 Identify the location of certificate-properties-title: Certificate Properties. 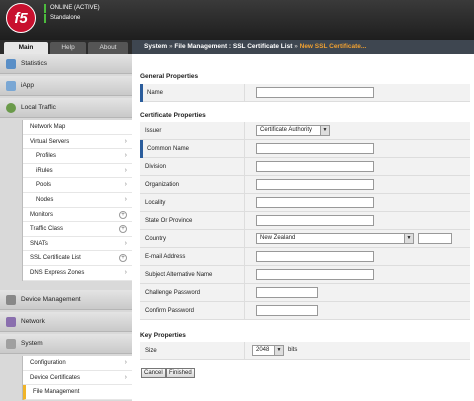
(173, 115).